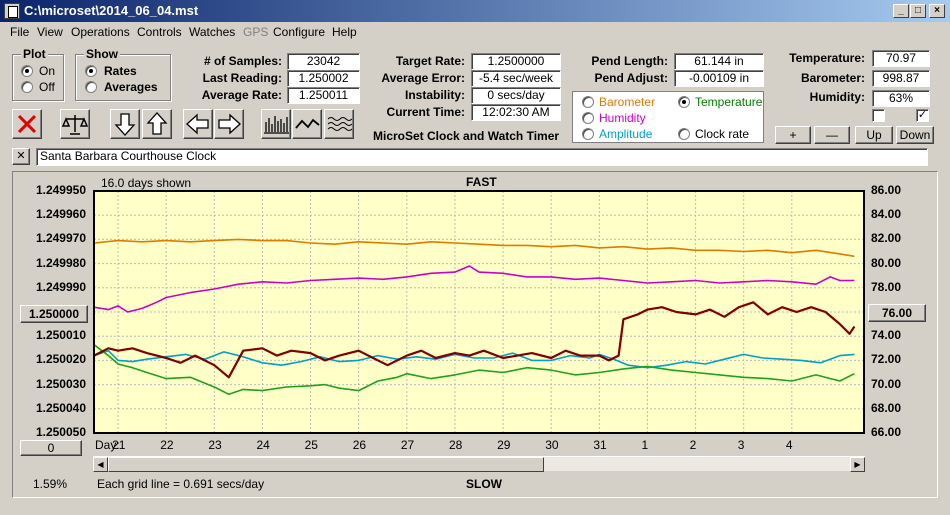 This screenshot has height=515, width=950. Describe the element at coordinates (504, 445) in the screenshot. I see `x-tick-label: 29` at that location.